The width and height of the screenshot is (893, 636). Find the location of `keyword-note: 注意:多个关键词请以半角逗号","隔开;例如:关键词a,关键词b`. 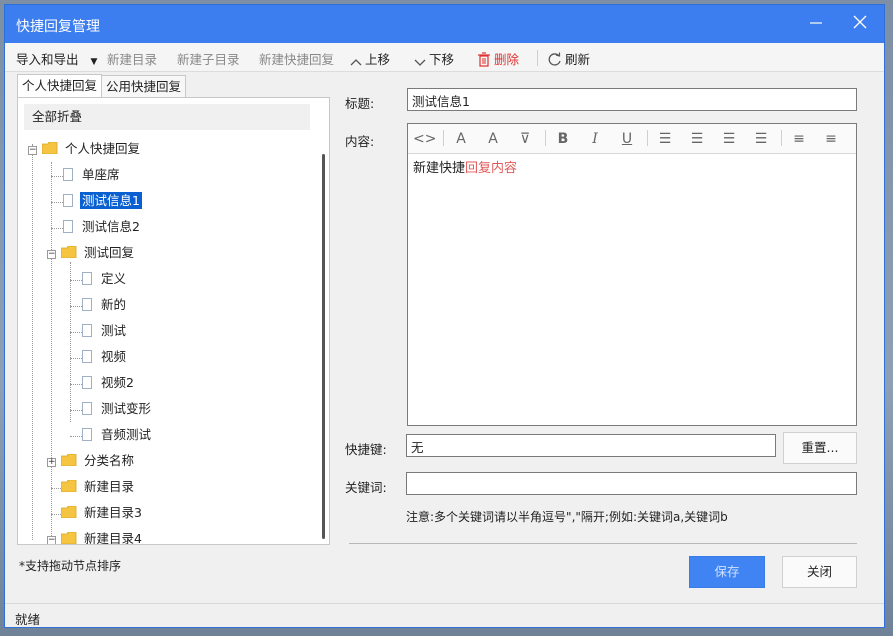

keyword-note: 注意:多个关键词请以半角逗号","隔开;例如:关键词a,关键词b is located at coordinates (567, 517).